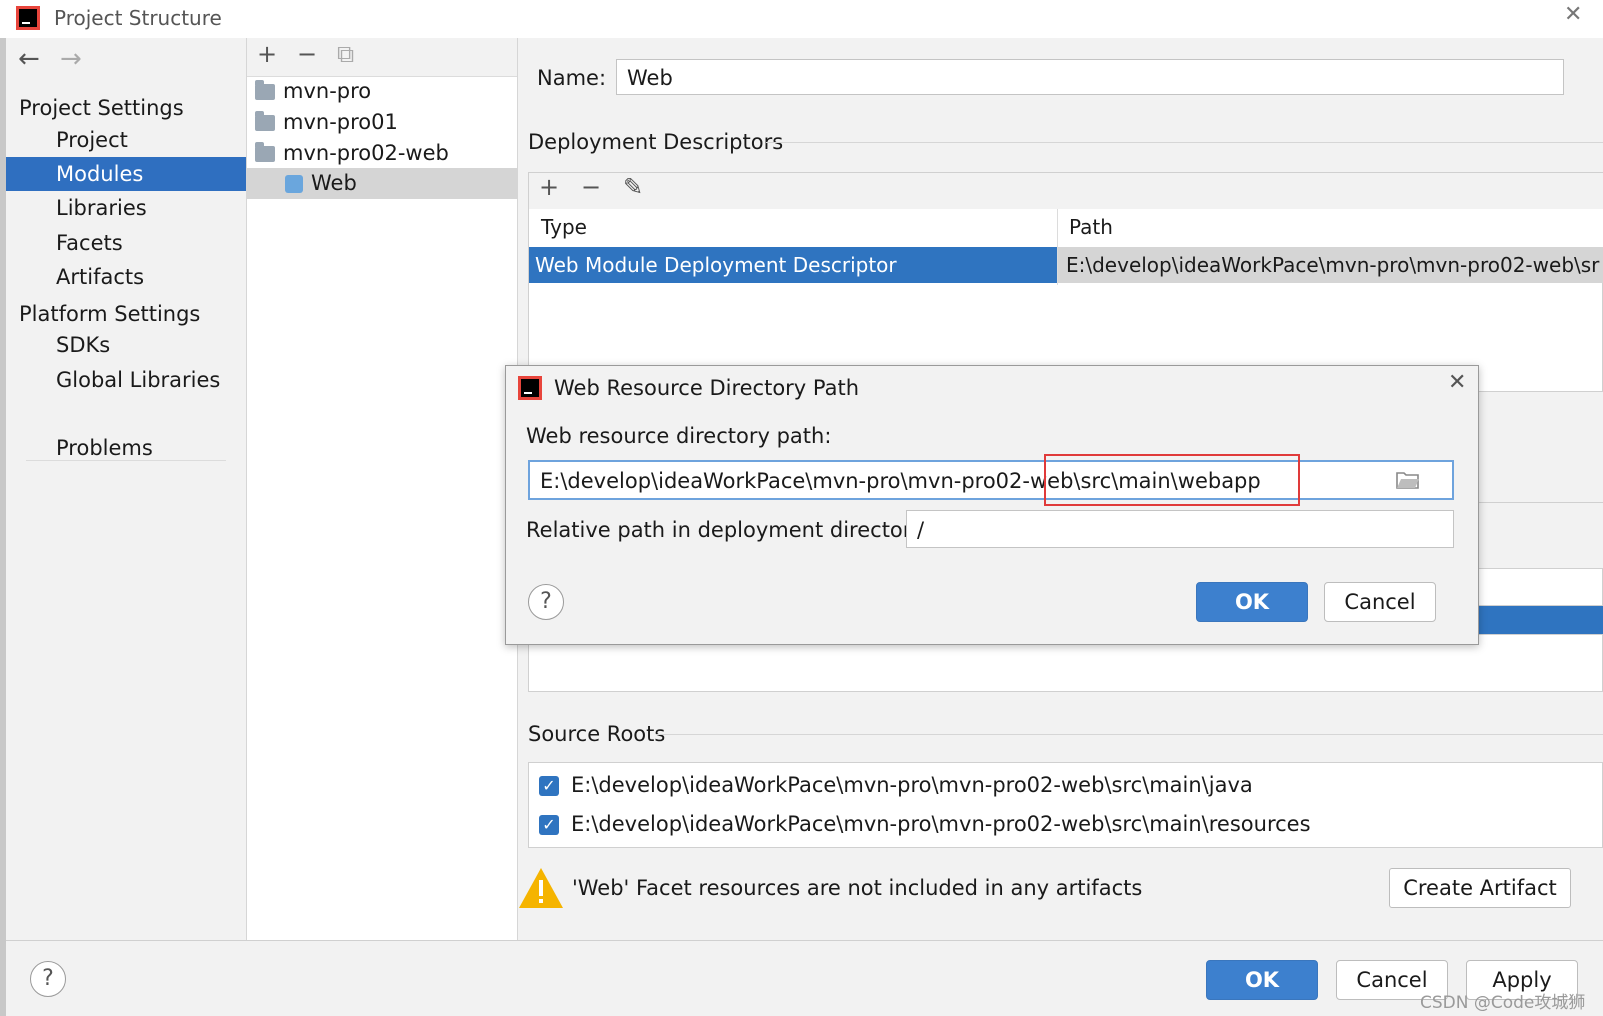 The height and width of the screenshot is (1016, 1603). What do you see at coordinates (71, 59) in the screenshot?
I see `forward-arrow-icon: →` at bounding box center [71, 59].